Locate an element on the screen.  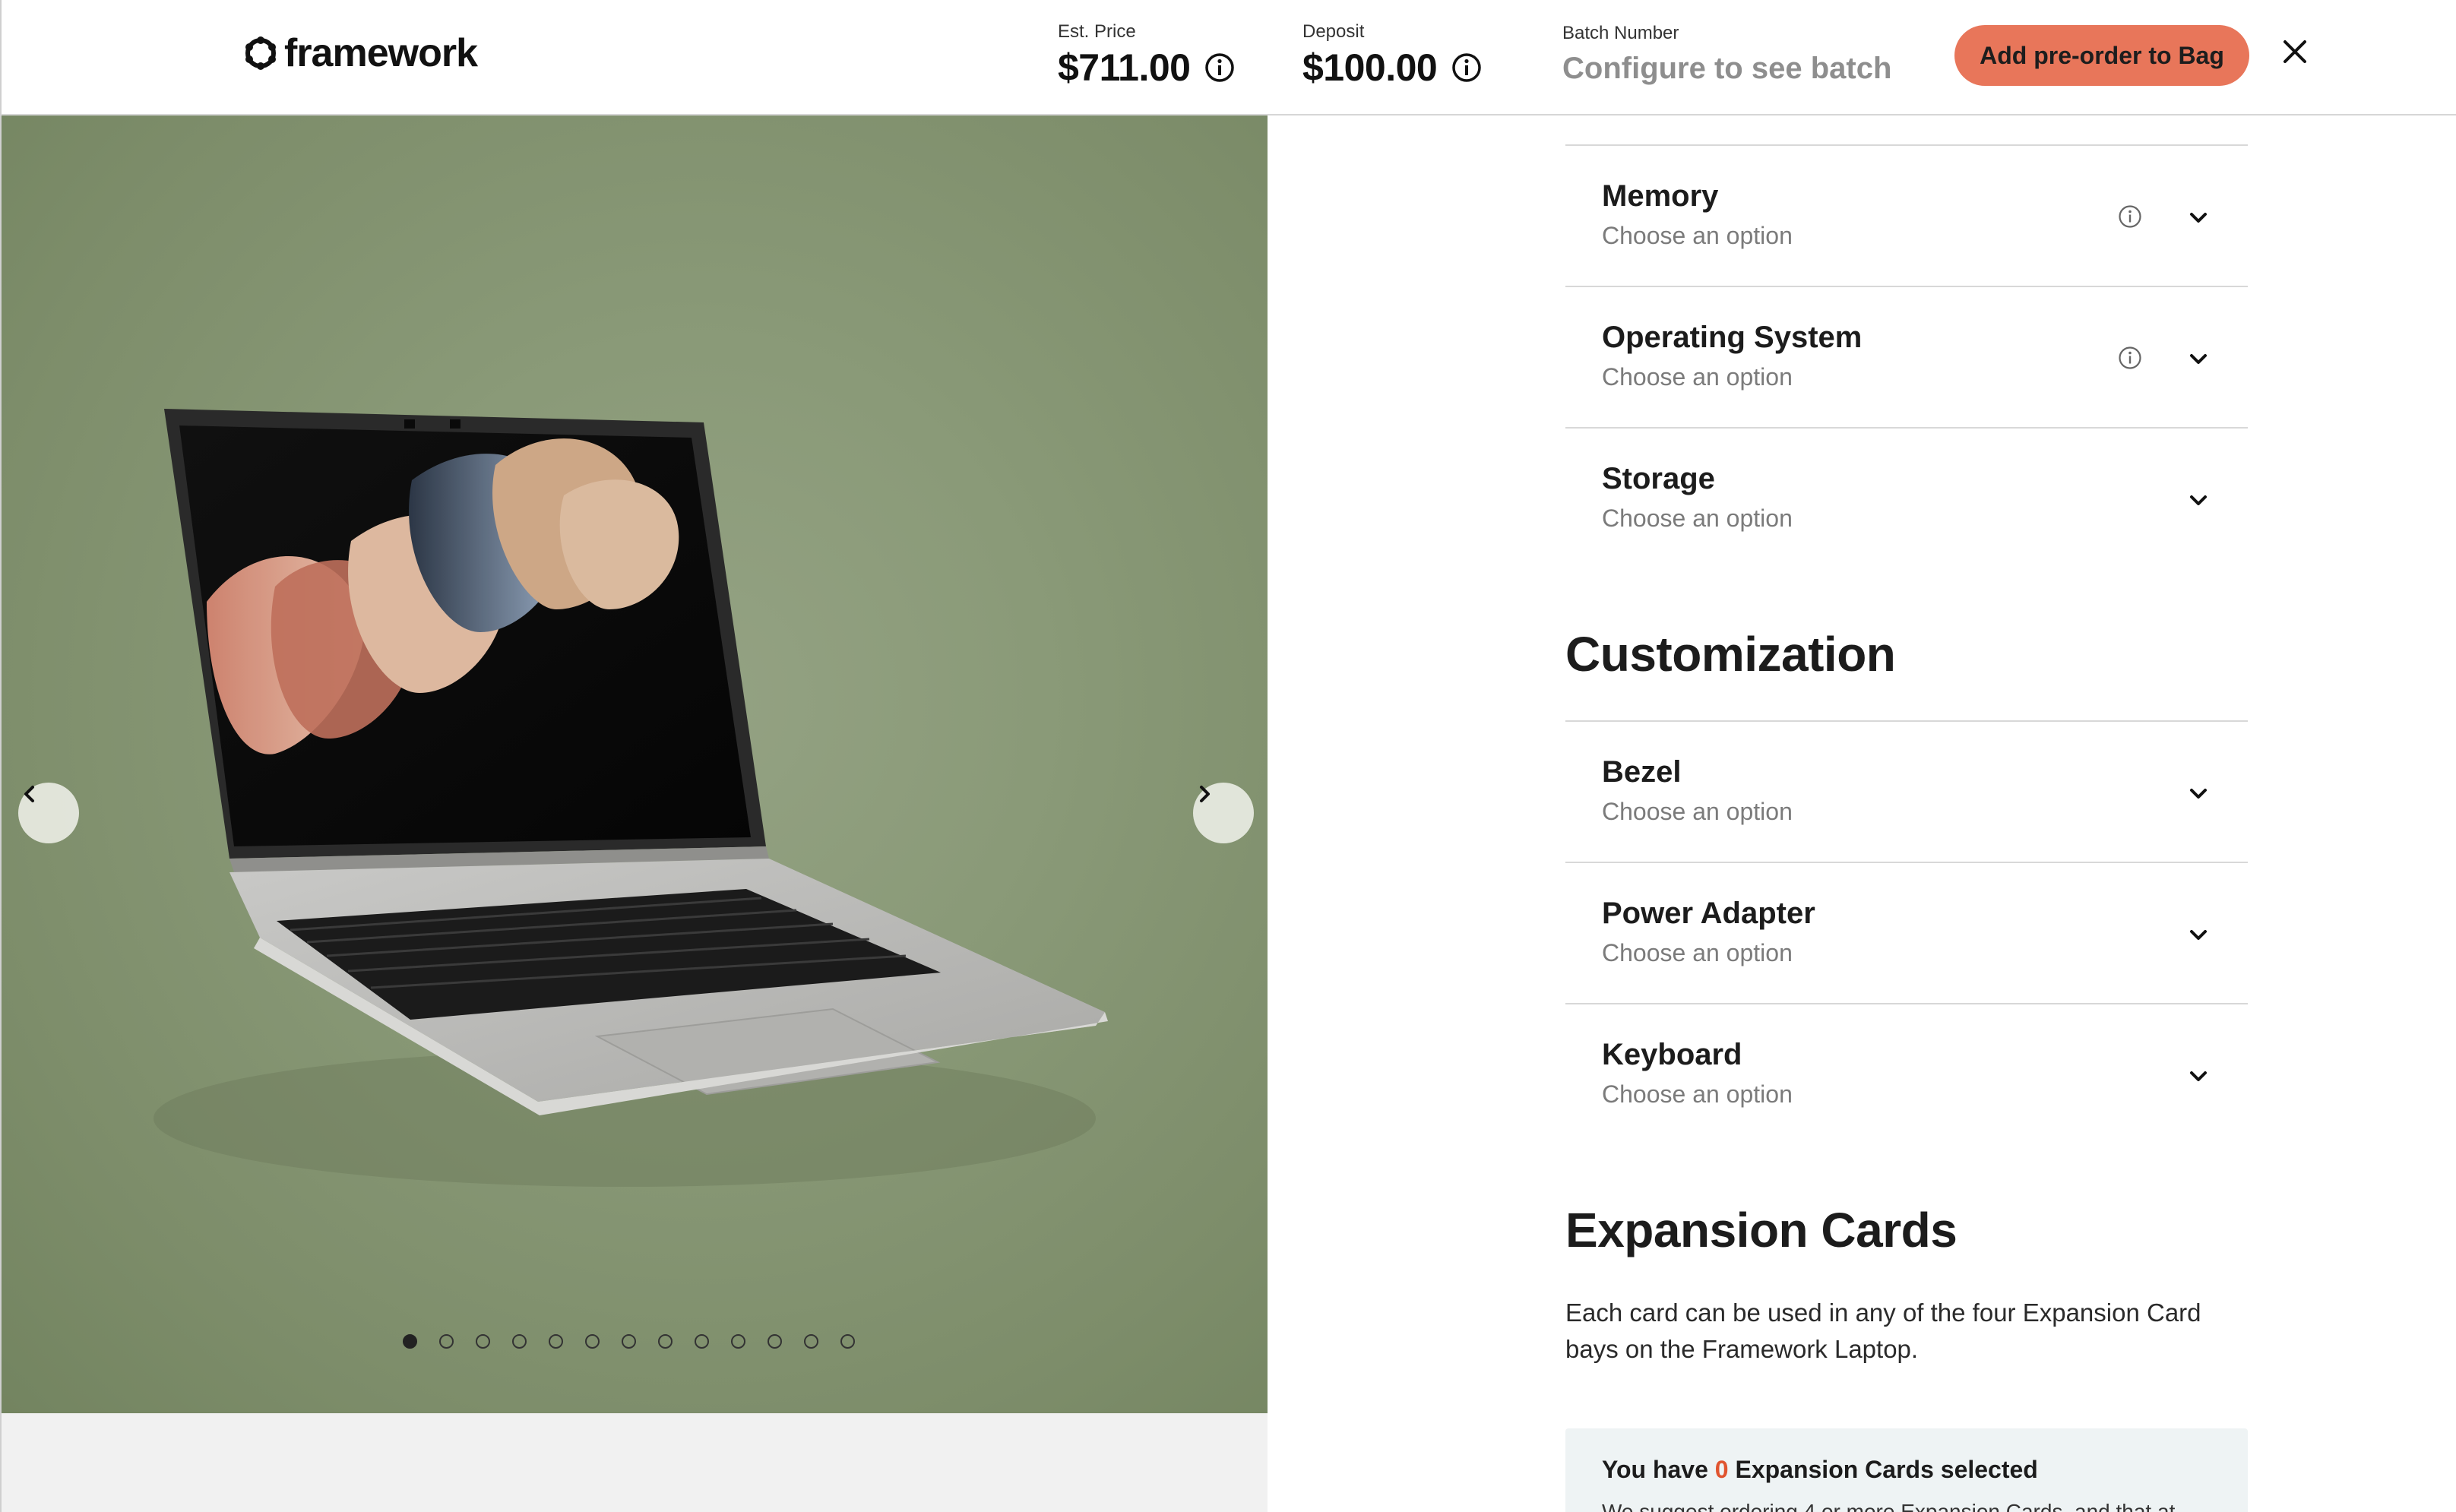
est-price-value: $711.00 is located at coordinates (1124, 67).